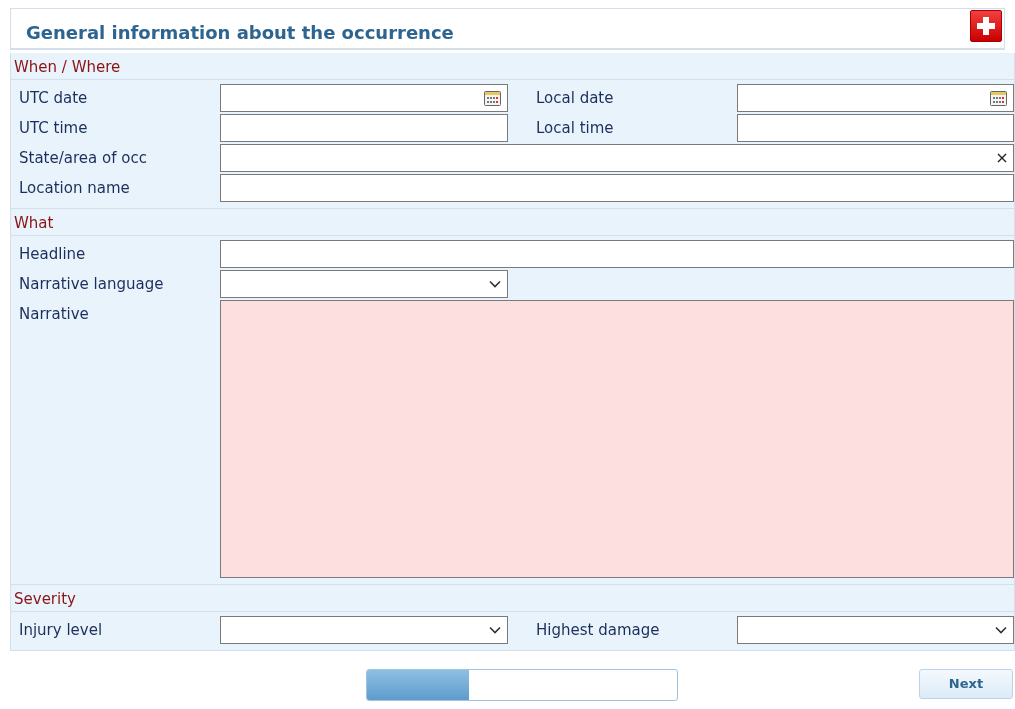  What do you see at coordinates (512, 598) in the screenshot?
I see `section-heading: Severity` at bounding box center [512, 598].